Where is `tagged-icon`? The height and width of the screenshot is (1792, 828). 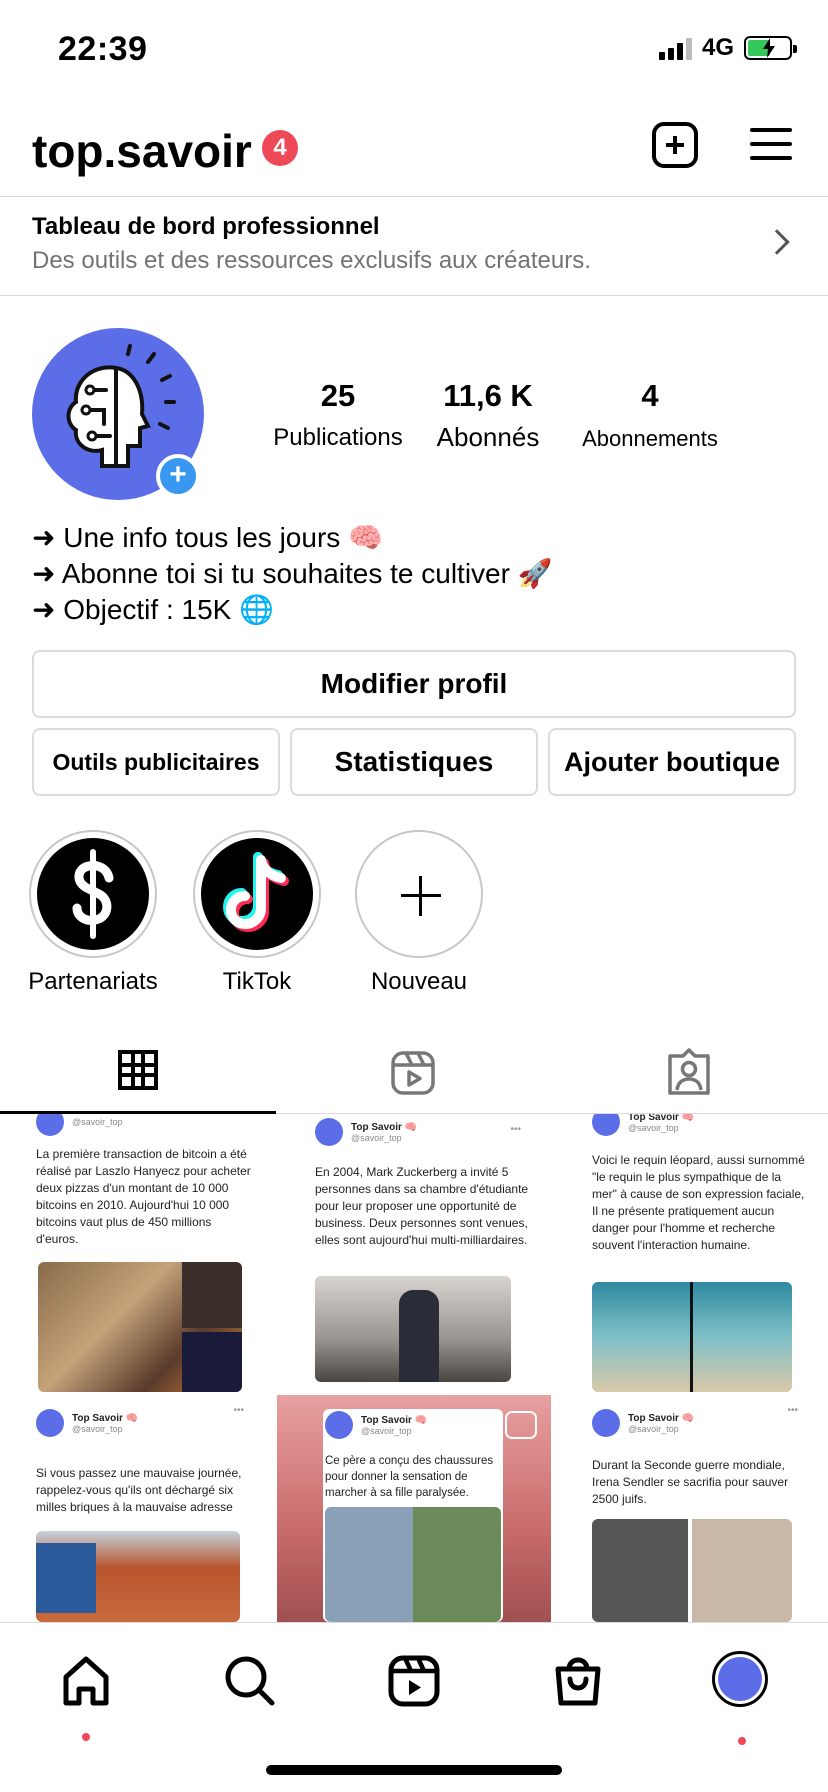 tagged-icon is located at coordinates (689, 1071).